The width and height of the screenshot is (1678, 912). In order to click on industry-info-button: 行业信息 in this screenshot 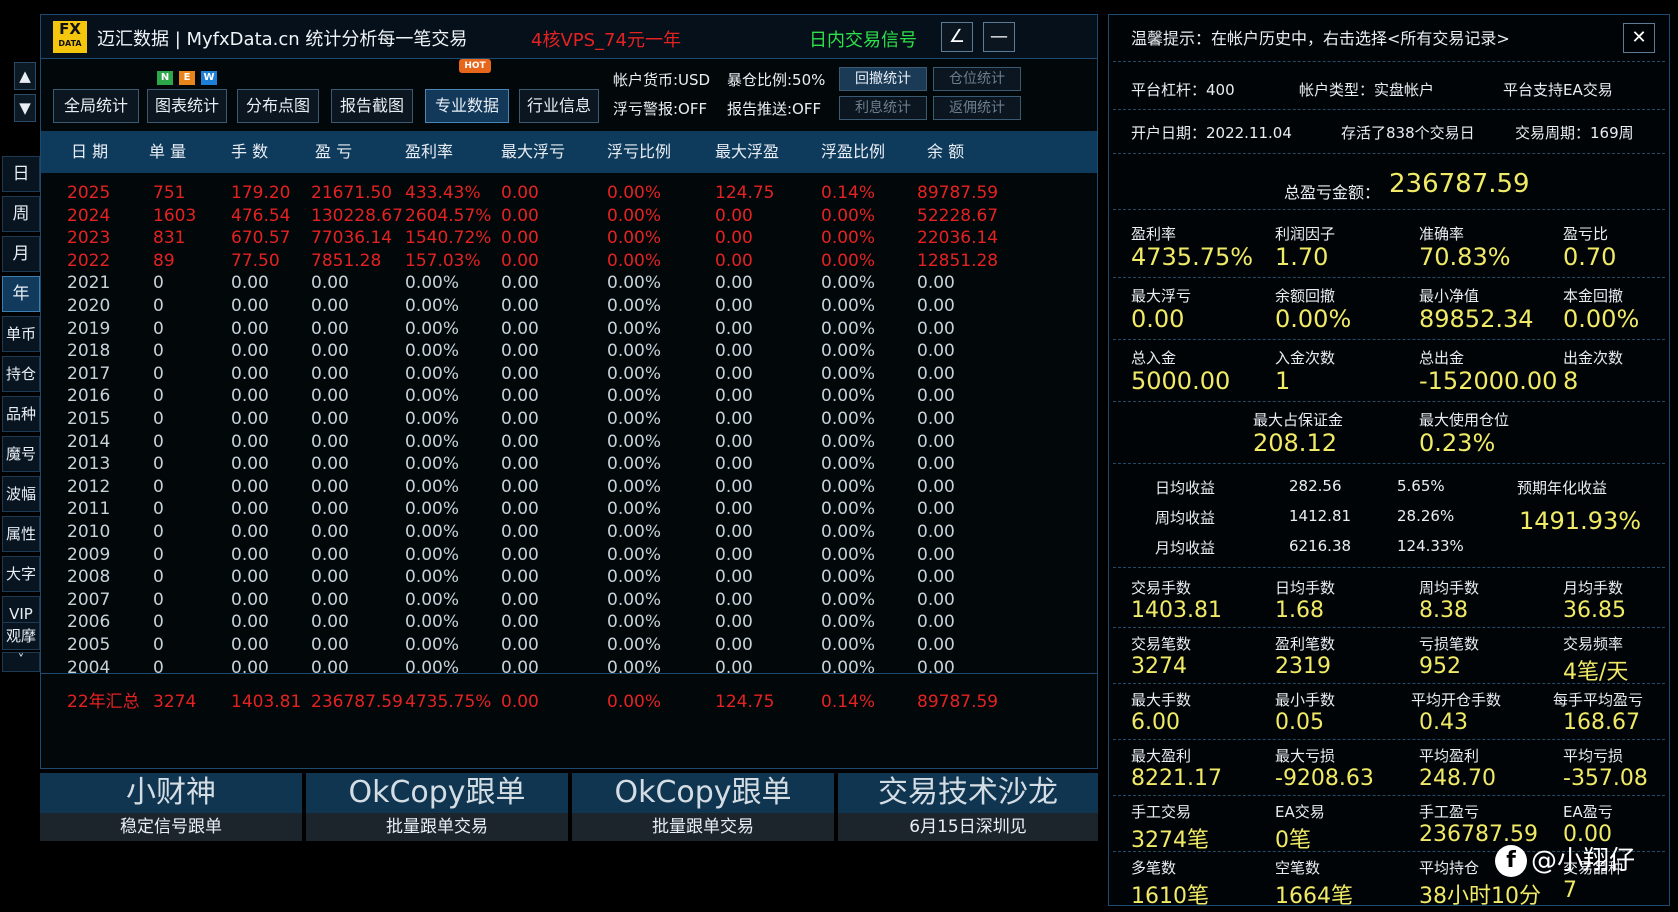, I will do `click(559, 106)`.